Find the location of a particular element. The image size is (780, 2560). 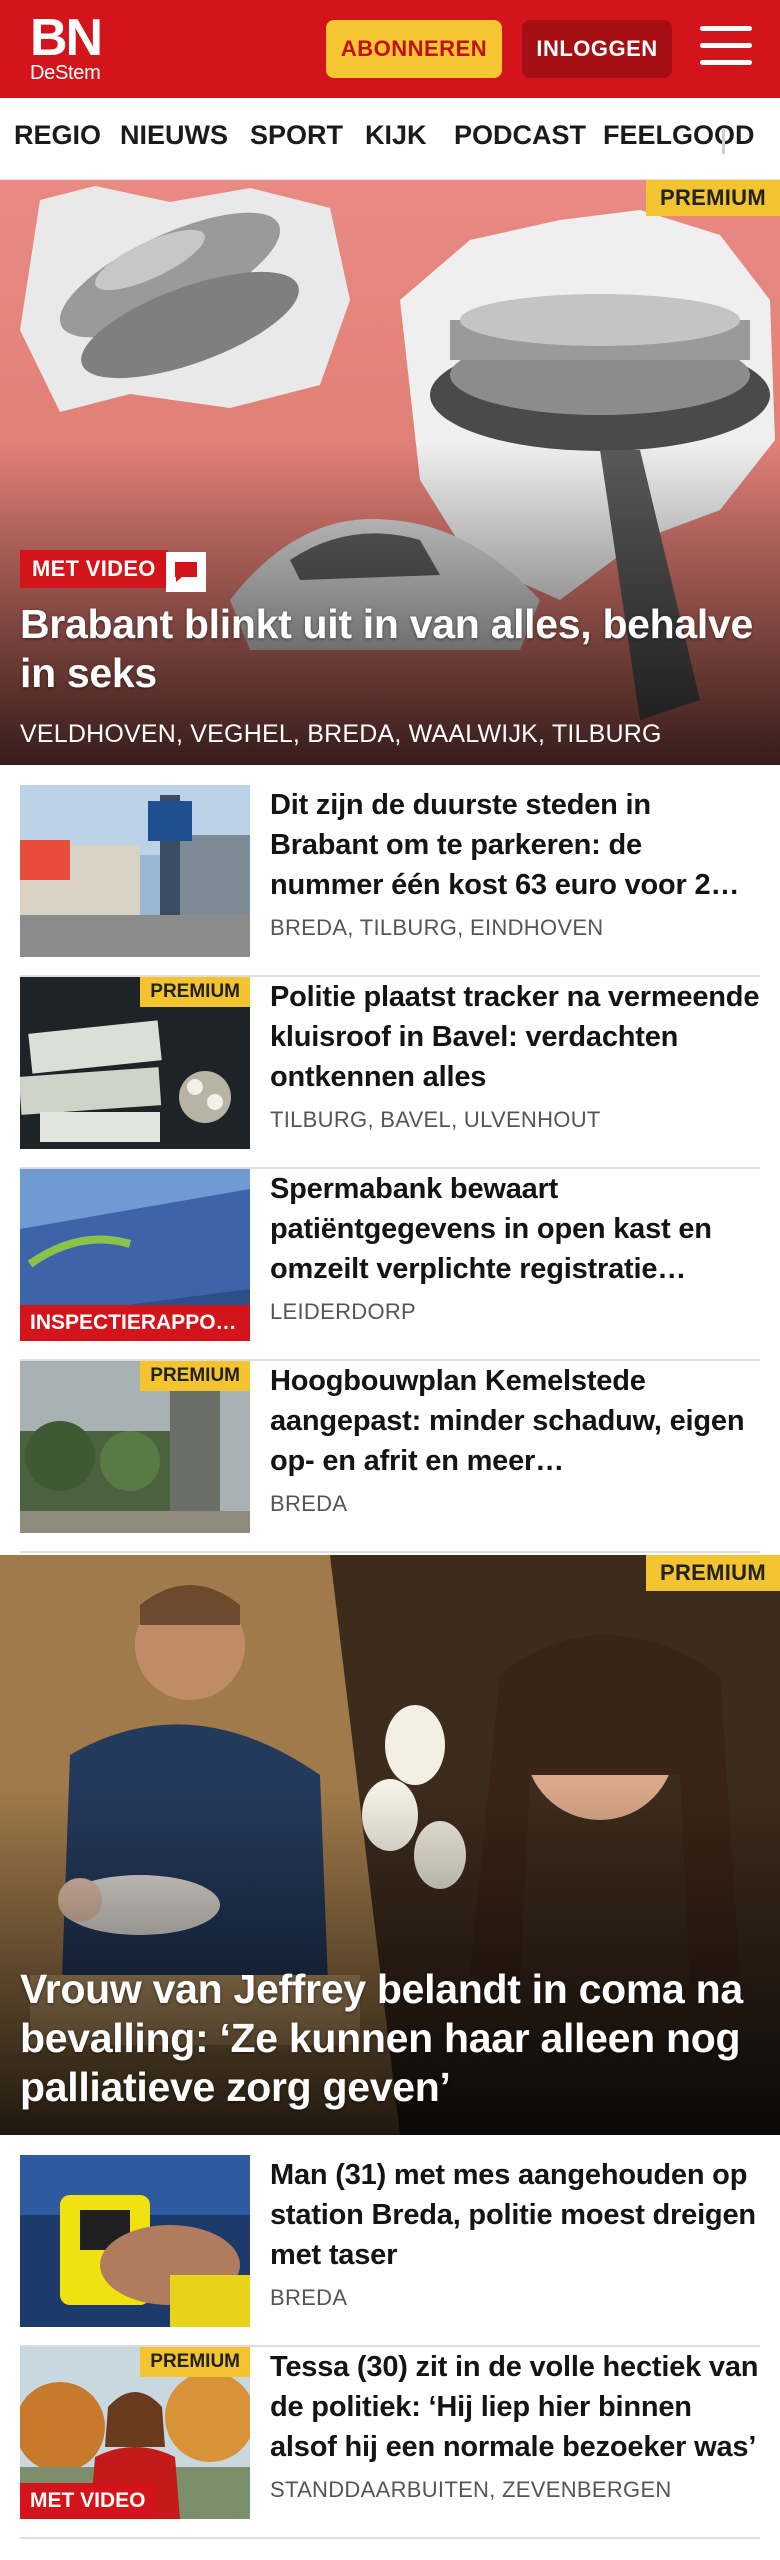

logo-destem: DeStem is located at coordinates (65, 73).